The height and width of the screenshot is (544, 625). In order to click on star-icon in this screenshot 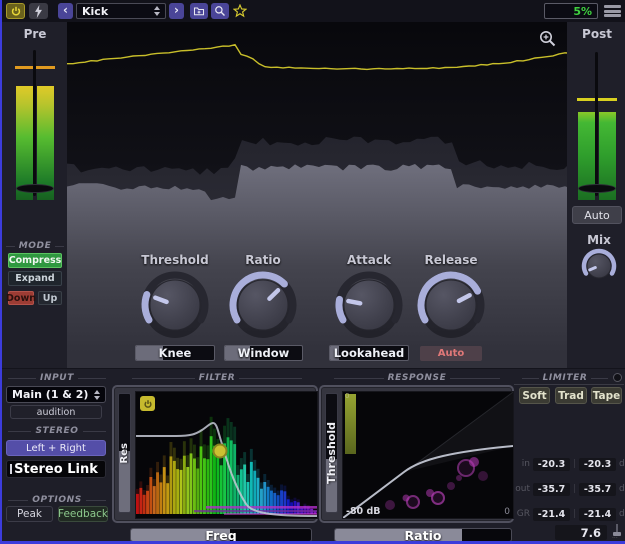, I will do `click(240, 11)`.